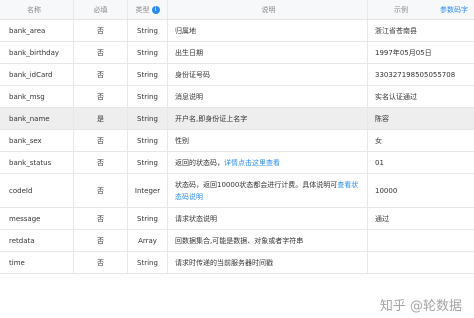 The height and width of the screenshot is (318, 474). Describe the element at coordinates (268, 118) in the screenshot. I see `param-description: 开户名,即身份证上名字` at that location.